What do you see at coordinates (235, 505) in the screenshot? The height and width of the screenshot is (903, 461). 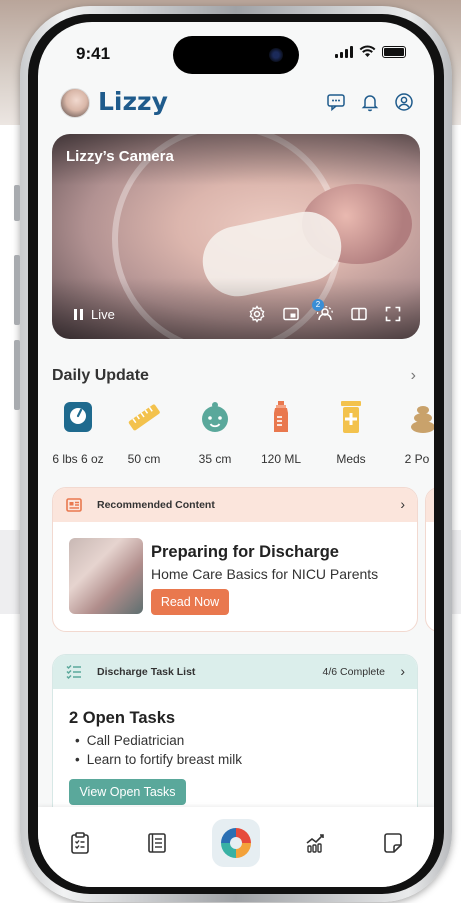 I see `recommended-header: Recommended Content ›` at bounding box center [235, 505].